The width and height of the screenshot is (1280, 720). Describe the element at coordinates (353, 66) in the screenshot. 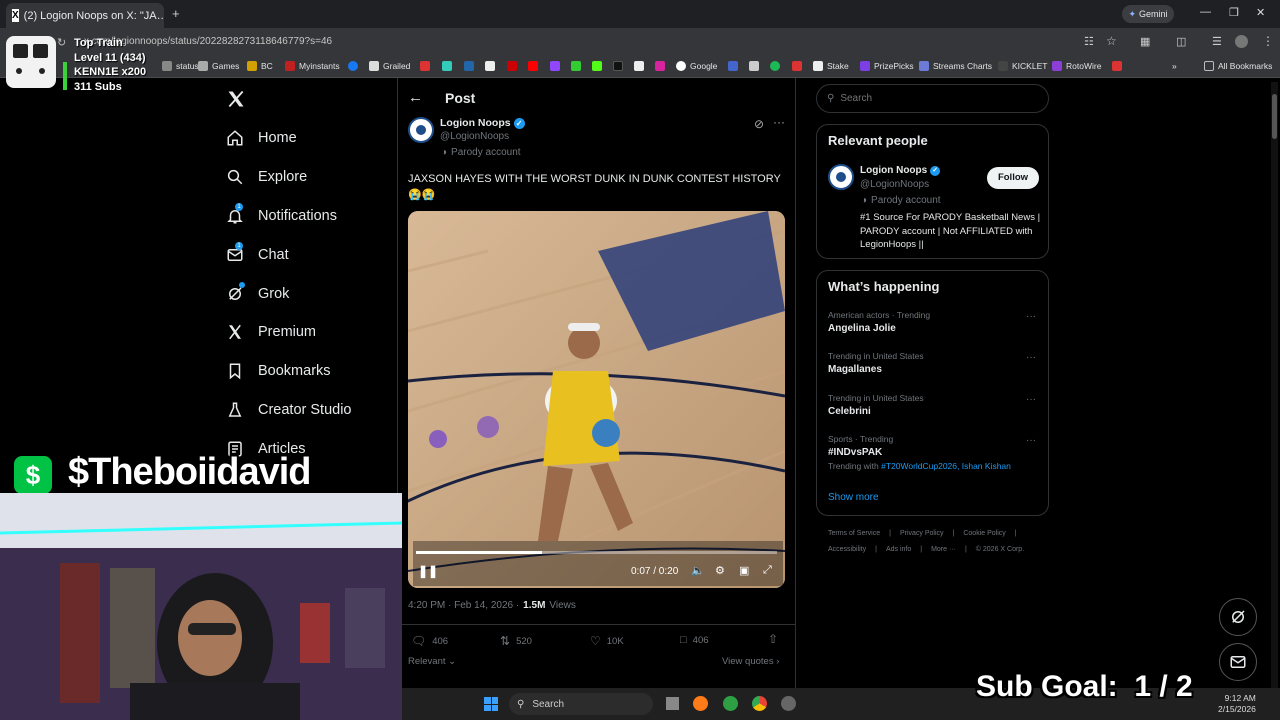

I see `bookmark-facebook` at that location.